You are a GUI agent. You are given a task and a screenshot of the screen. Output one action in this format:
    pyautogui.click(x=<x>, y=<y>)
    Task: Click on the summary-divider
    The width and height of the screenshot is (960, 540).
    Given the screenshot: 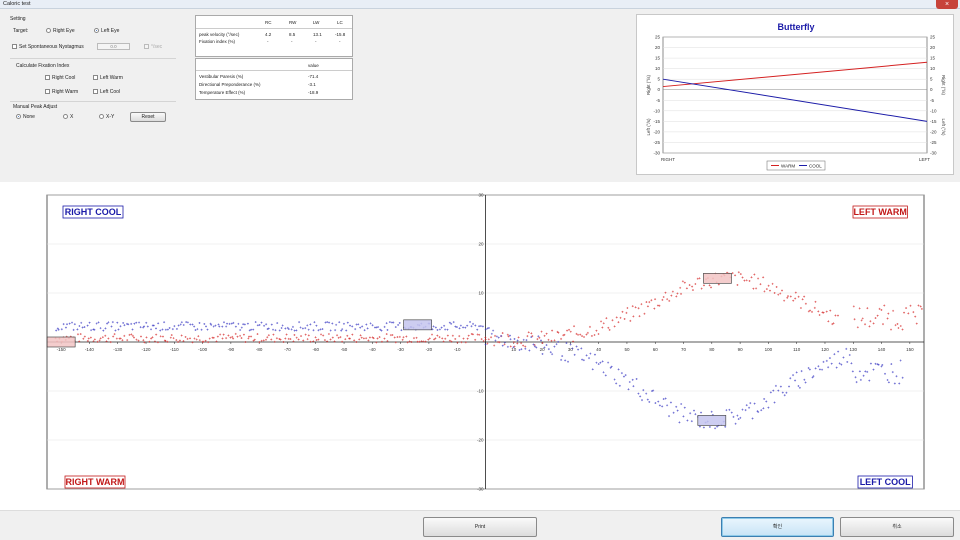 What is the action you would take?
    pyautogui.click(x=274, y=70)
    